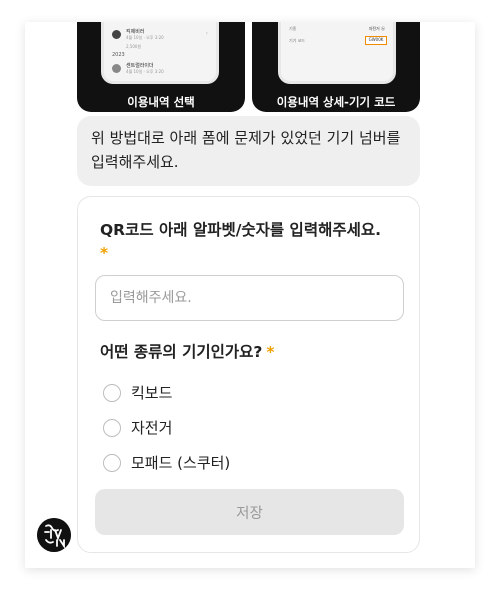  I want to click on question-device-type: 어떤 종류의 기기인가요? *, so click(187, 351).